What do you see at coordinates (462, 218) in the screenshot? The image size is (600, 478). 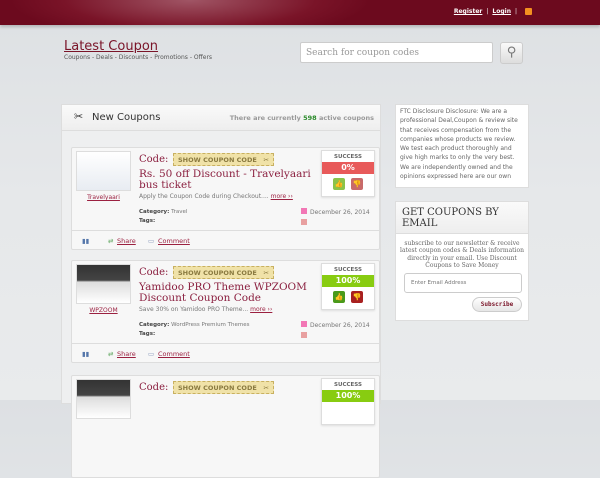 I see `widget-title: GET COUPONS BY EMAIL` at bounding box center [462, 218].